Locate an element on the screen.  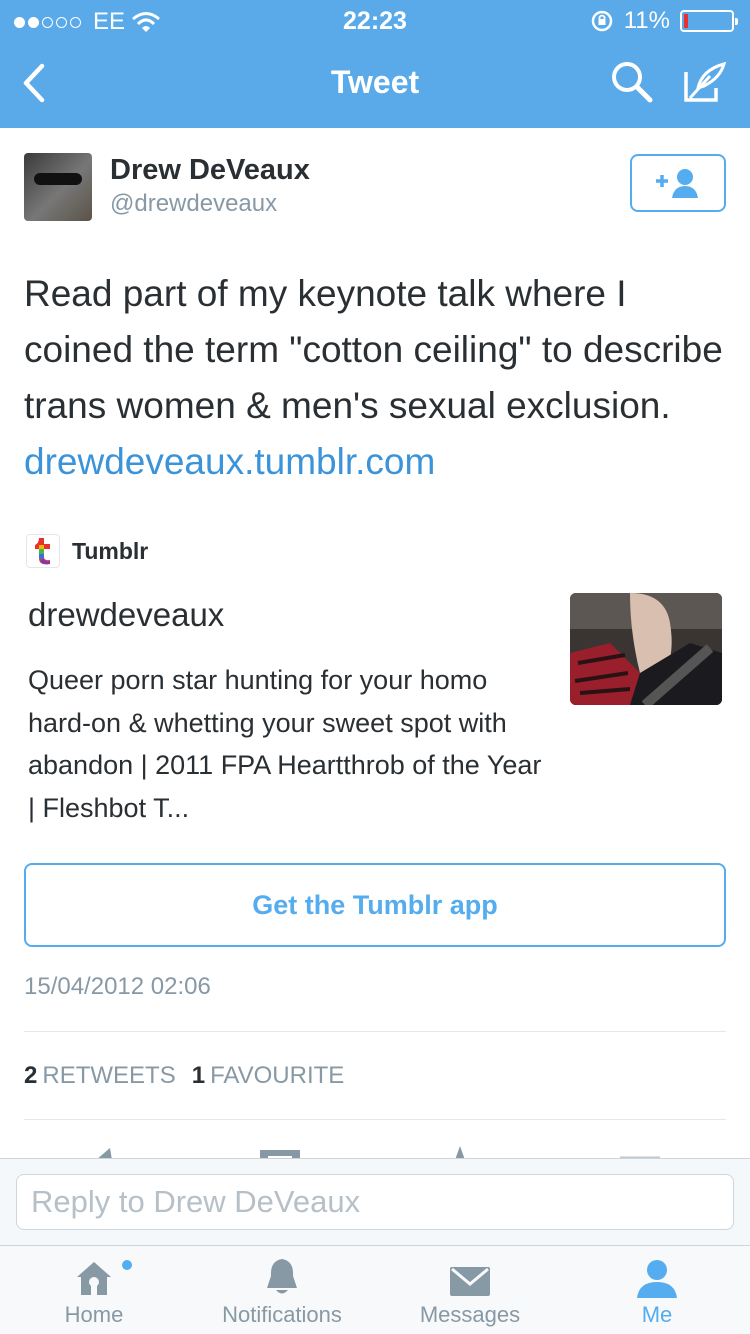
favourites-count: 1 is located at coordinates (198, 1075).